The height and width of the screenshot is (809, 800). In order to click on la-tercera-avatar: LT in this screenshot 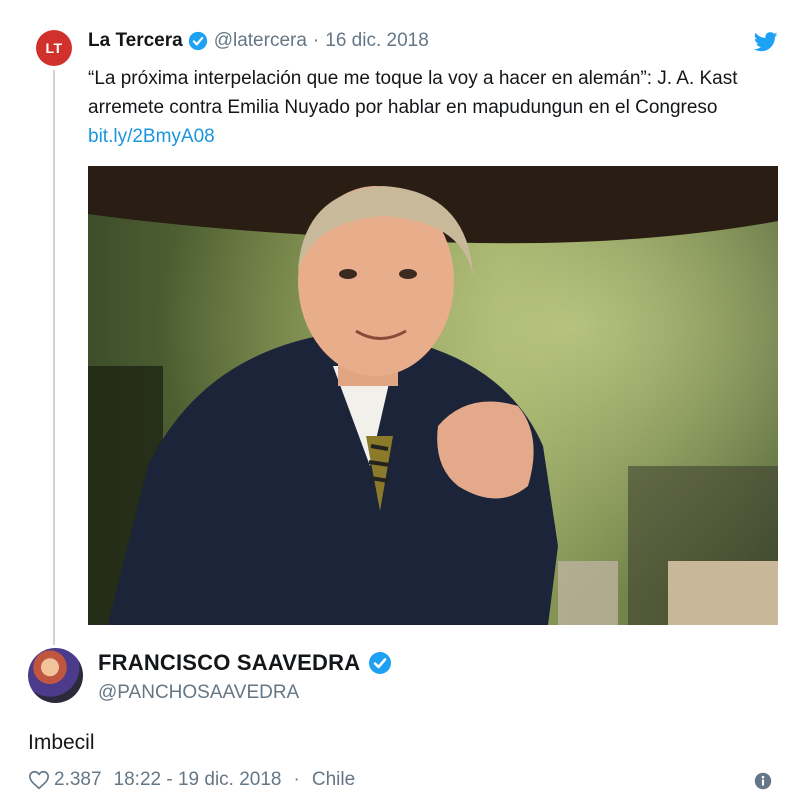, I will do `click(54, 48)`.